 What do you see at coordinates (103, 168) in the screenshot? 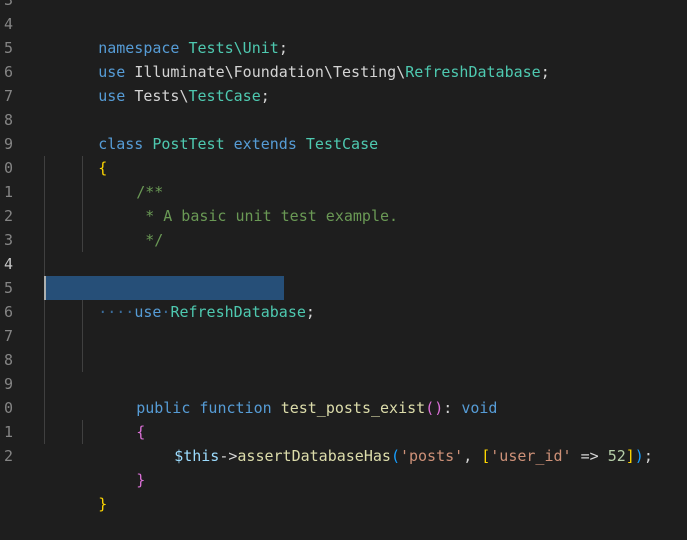
I see `code-line-class-open-brace: {` at bounding box center [103, 168].